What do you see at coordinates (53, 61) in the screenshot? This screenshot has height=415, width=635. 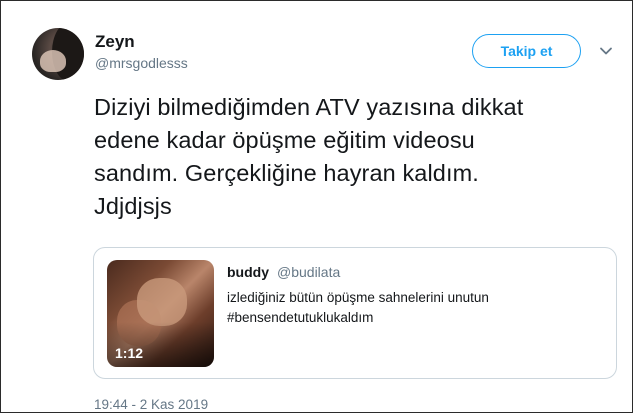 I see `avatar-face-shape` at bounding box center [53, 61].